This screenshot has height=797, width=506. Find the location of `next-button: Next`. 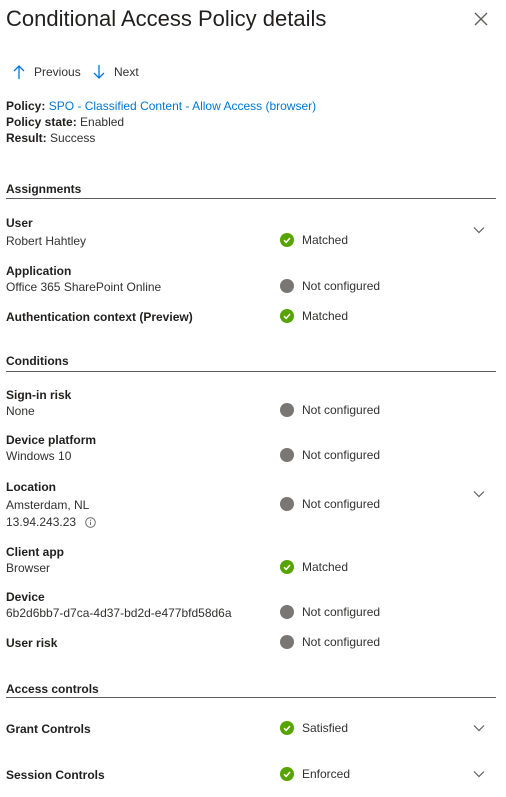

next-button: Next is located at coordinates (115, 72).